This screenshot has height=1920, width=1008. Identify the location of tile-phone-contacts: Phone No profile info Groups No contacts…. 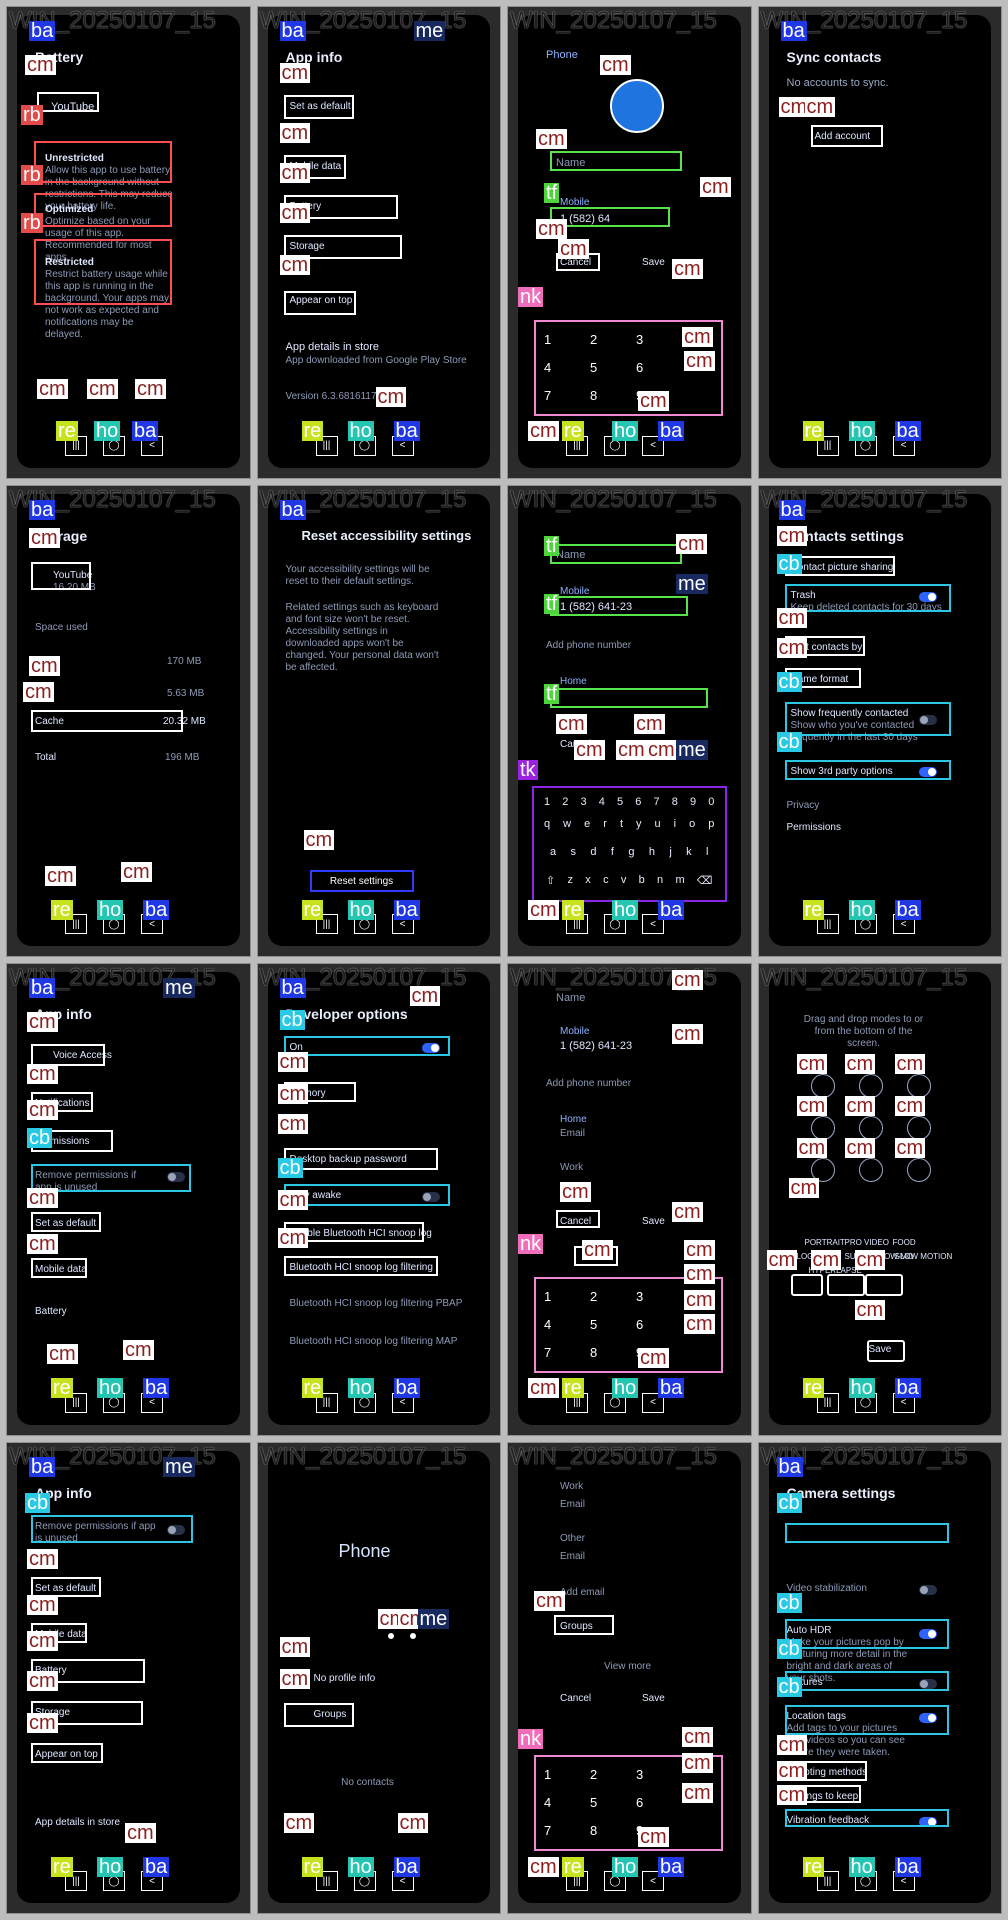
(378, 1677).